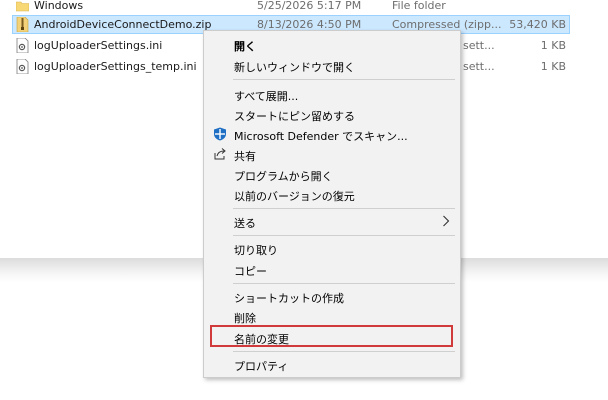 The width and height of the screenshot is (608, 400). I want to click on menu-item-label: 新しいウィンドウで開く, so click(294, 67).